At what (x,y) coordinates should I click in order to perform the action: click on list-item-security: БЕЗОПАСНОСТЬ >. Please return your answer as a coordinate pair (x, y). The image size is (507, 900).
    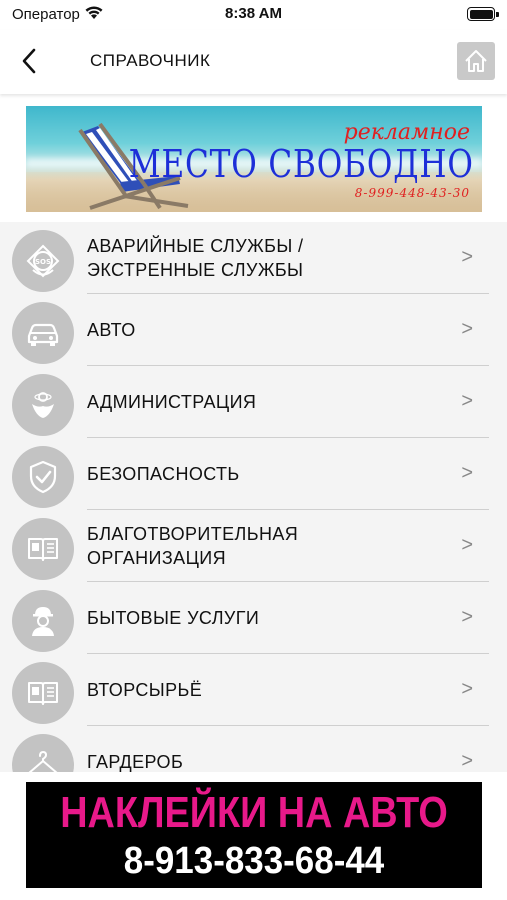
    Looking at the image, I should click on (253, 474).